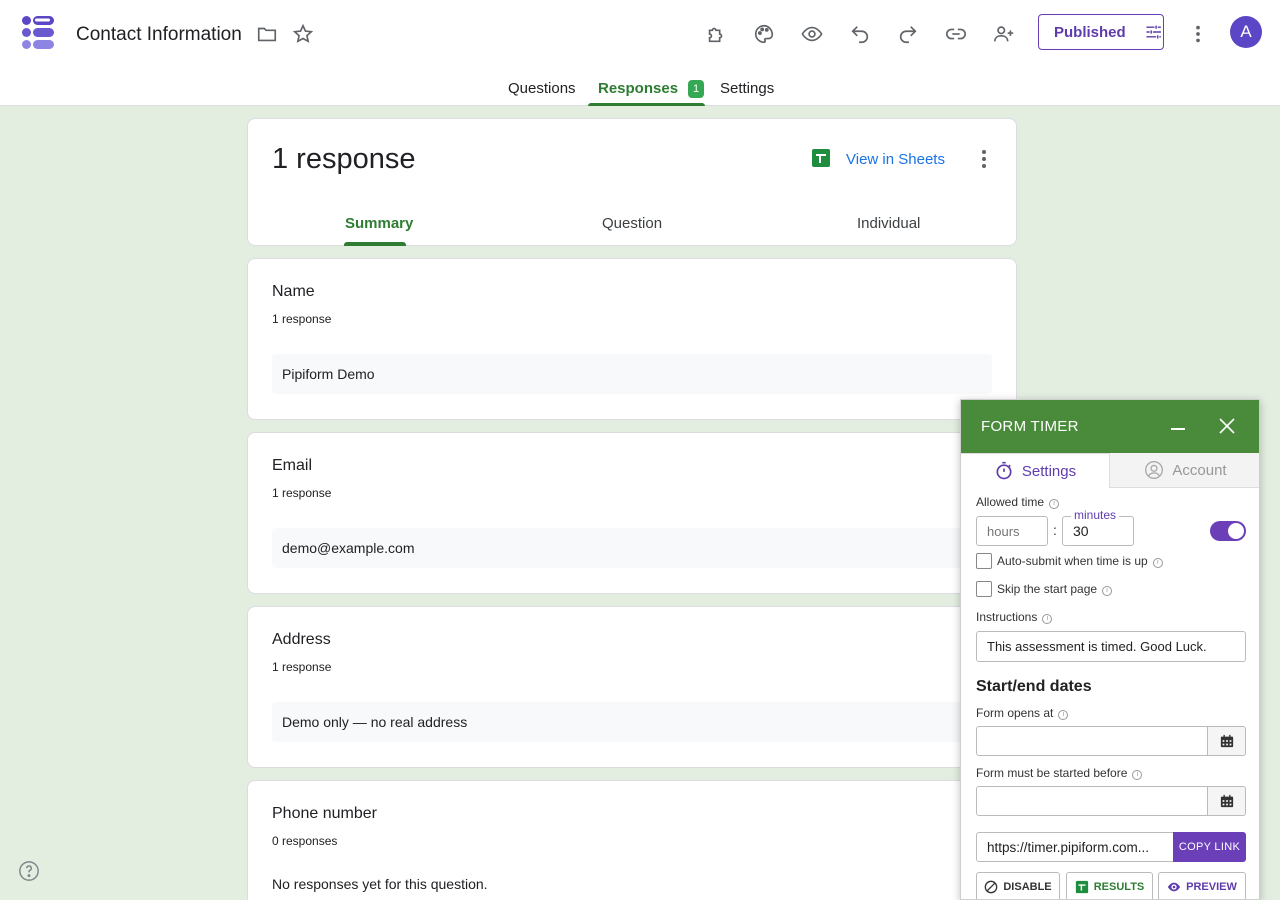  I want to click on palette-icon, so click(764, 34).